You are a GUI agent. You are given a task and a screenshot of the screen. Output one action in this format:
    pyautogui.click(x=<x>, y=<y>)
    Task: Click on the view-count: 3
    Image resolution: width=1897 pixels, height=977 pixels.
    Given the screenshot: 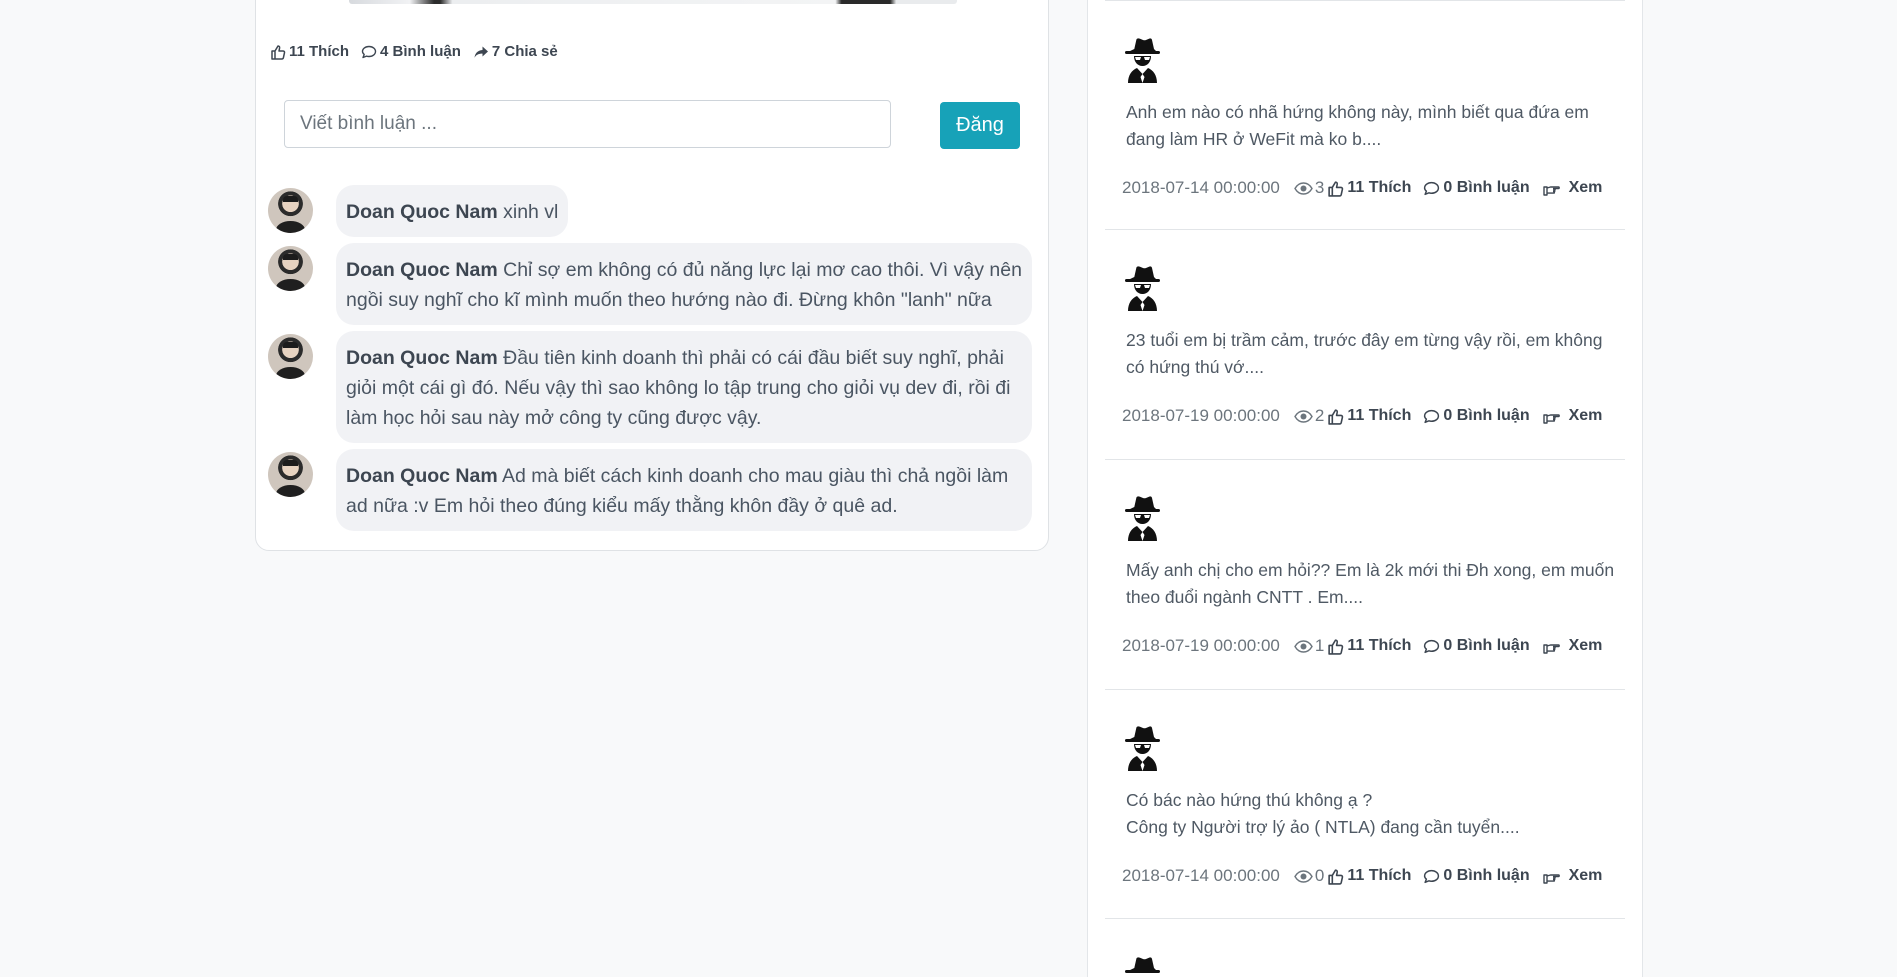 What is the action you would take?
    pyautogui.click(x=1309, y=188)
    